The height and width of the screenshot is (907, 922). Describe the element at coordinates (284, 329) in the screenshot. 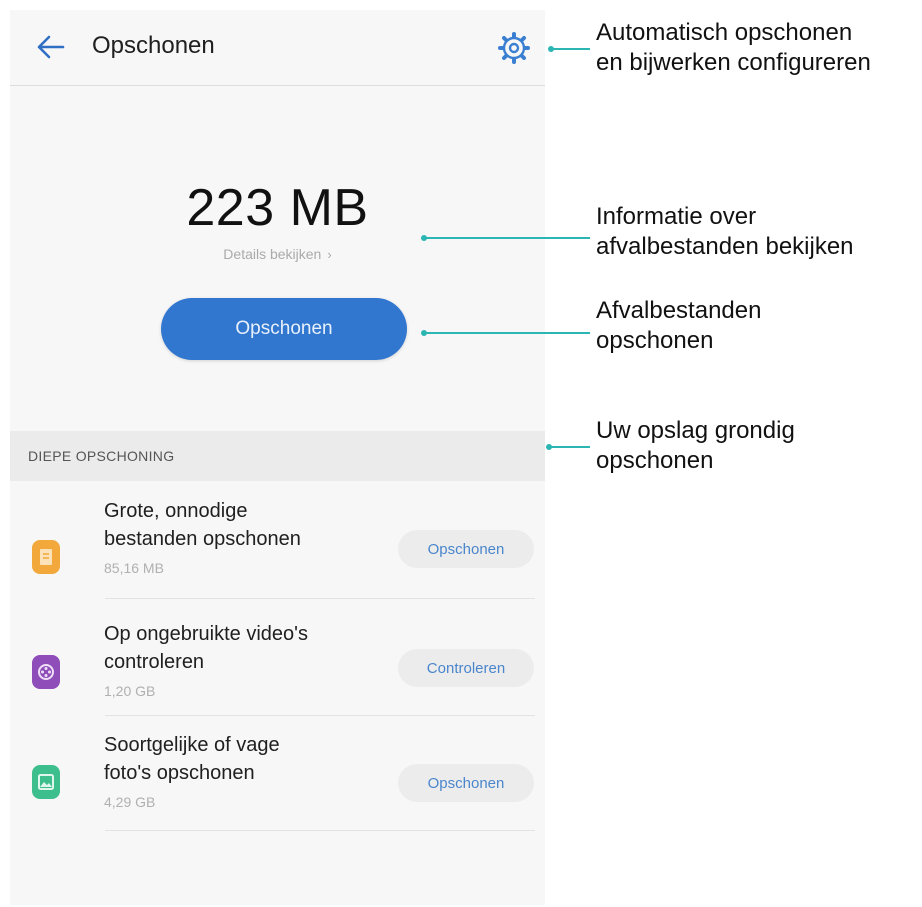

I see `clean-button: Opschonen` at that location.